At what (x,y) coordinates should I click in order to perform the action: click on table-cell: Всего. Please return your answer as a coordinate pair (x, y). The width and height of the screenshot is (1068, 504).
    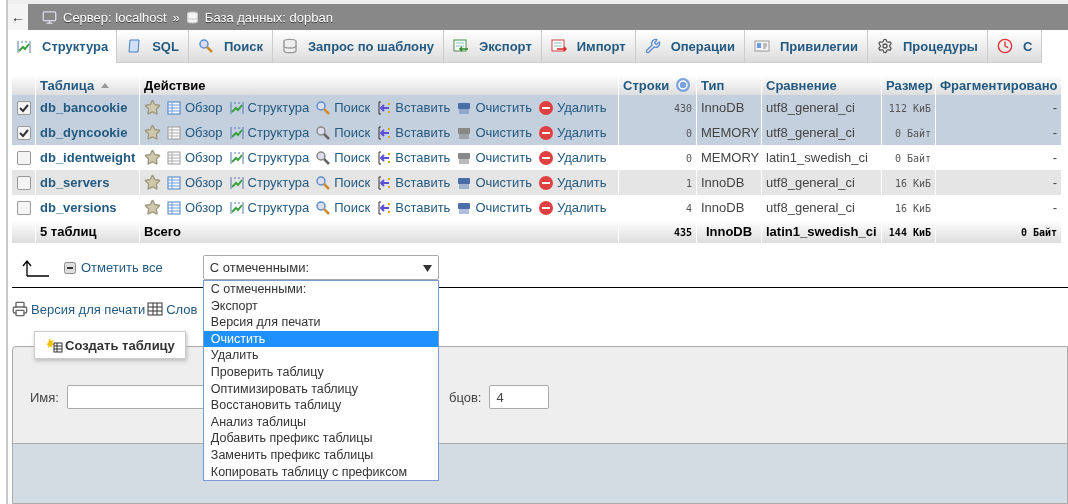
    Looking at the image, I should click on (163, 231).